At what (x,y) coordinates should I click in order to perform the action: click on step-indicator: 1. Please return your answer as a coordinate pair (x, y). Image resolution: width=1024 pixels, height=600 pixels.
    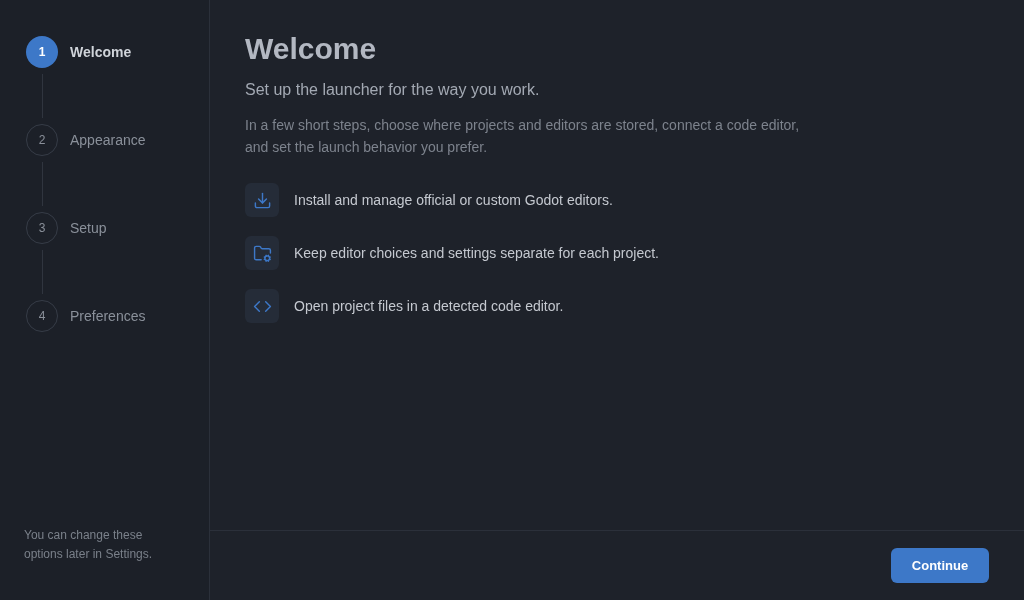
    Looking at the image, I should click on (42, 52).